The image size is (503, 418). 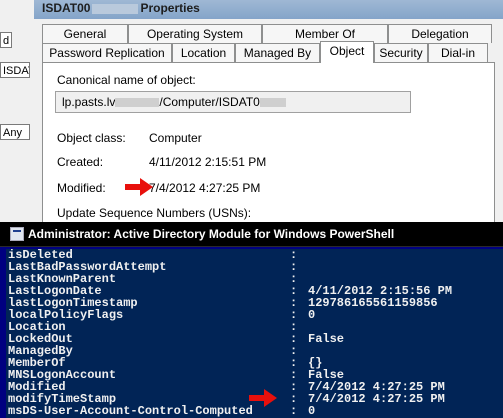 What do you see at coordinates (126, 80) in the screenshot?
I see `canonical-name-label: Canonical name of object:` at bounding box center [126, 80].